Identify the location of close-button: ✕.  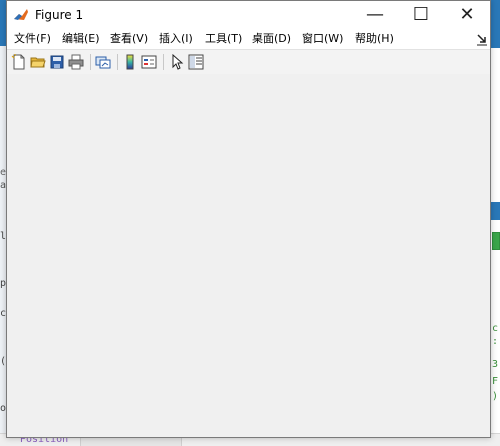
(467, 15).